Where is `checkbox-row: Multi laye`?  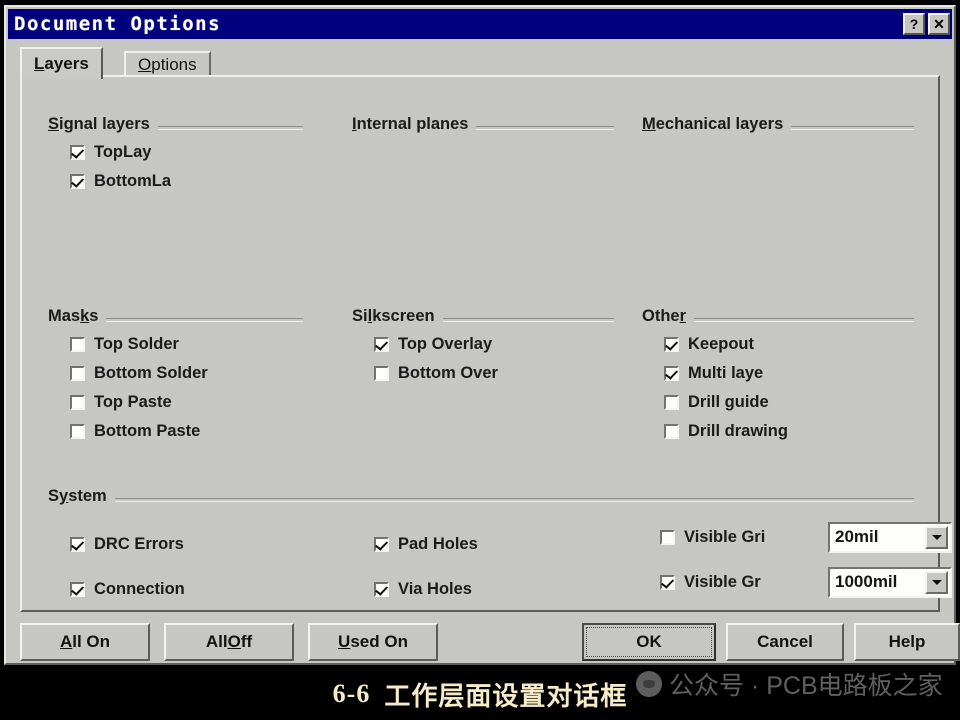
checkbox-row: Multi laye is located at coordinates (789, 373).